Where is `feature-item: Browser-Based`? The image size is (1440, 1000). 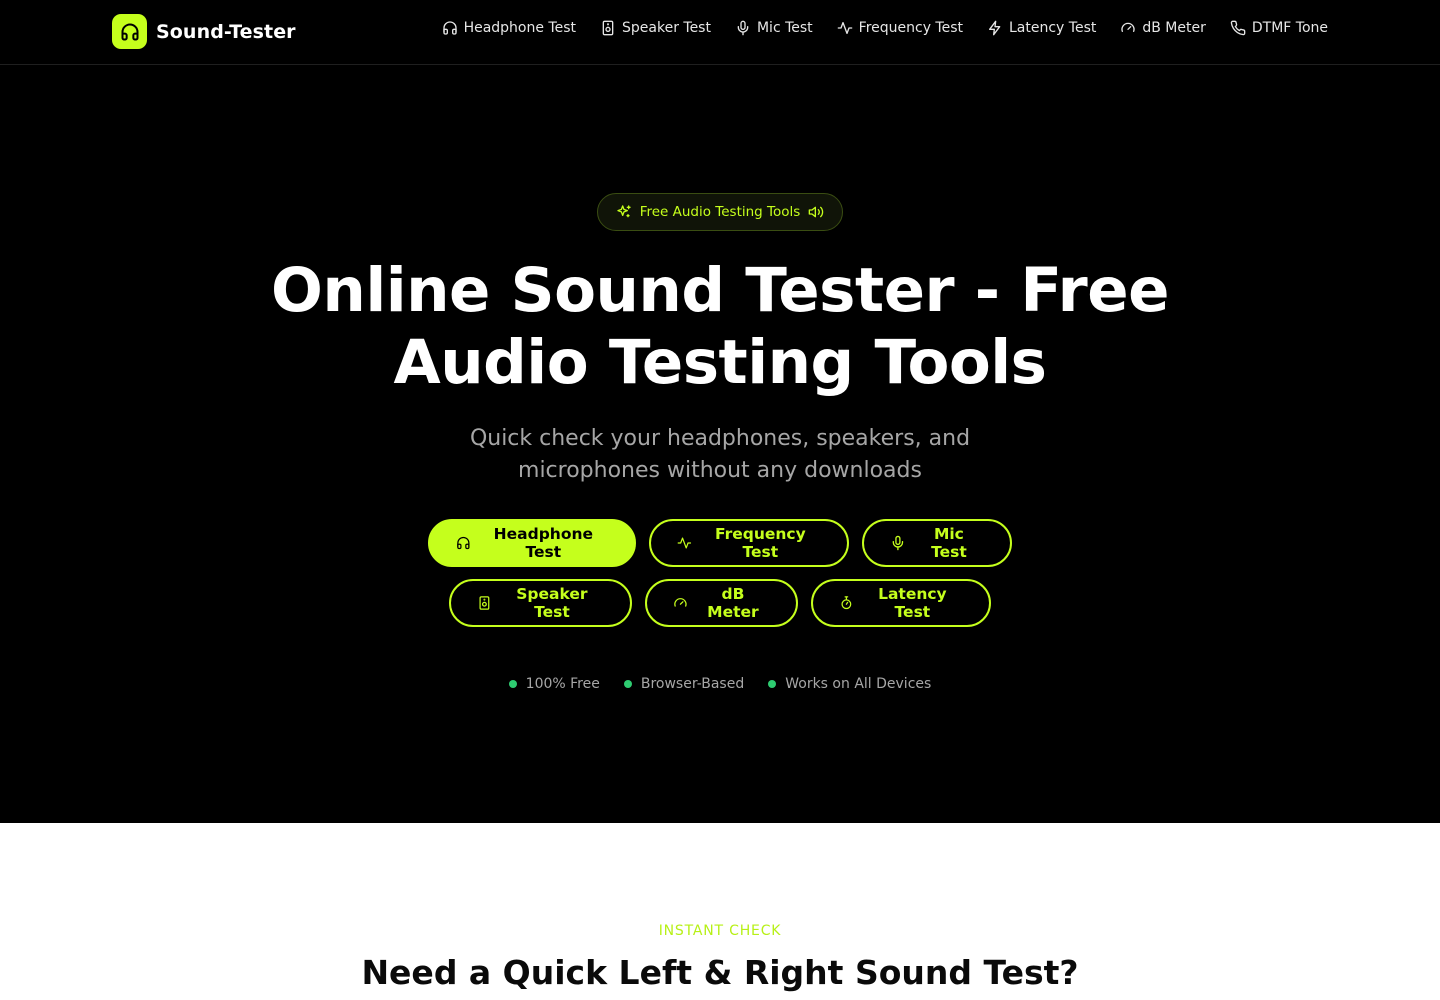
feature-item: Browser-Based is located at coordinates (684, 684).